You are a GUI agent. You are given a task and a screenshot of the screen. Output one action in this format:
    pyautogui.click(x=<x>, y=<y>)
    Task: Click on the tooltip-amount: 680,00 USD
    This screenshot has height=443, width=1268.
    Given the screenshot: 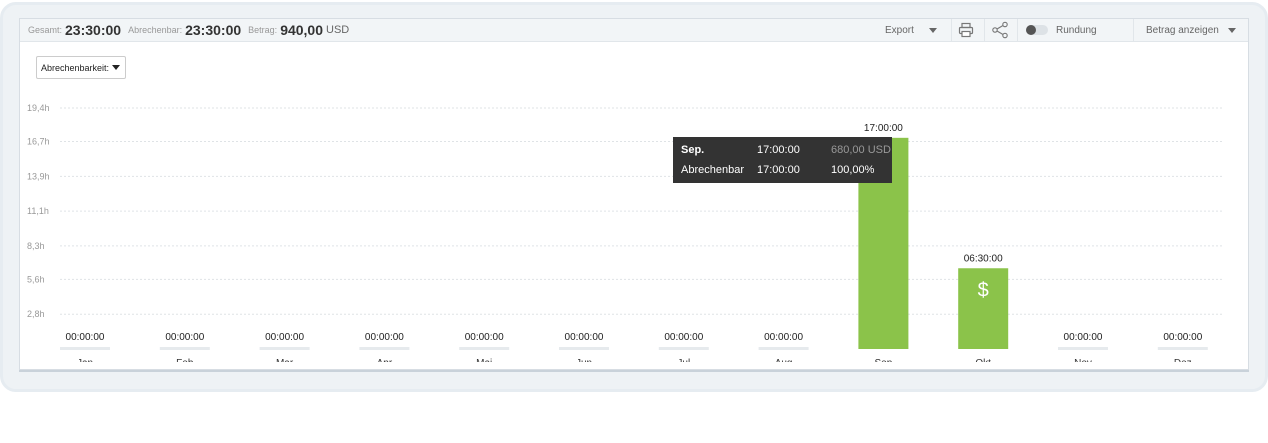 What is the action you would take?
    pyautogui.click(x=861, y=150)
    